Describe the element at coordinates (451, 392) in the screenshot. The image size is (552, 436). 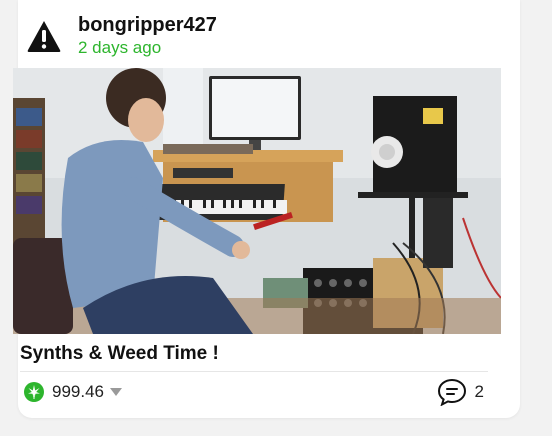
I see `comment-bubble-icon` at that location.